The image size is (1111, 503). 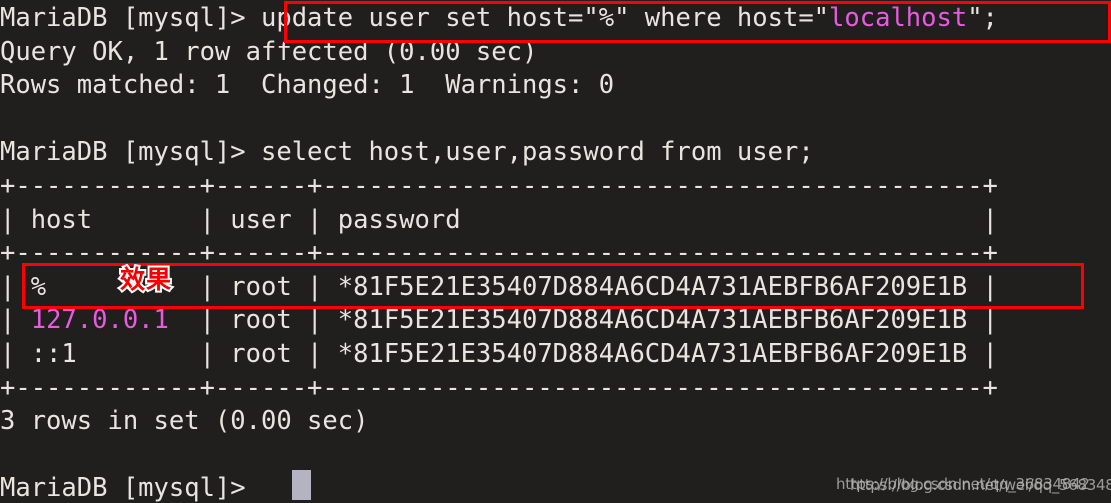 I want to click on terminal-text-segment: 3 rows in set (0.00 sec), so click(x=184, y=421).